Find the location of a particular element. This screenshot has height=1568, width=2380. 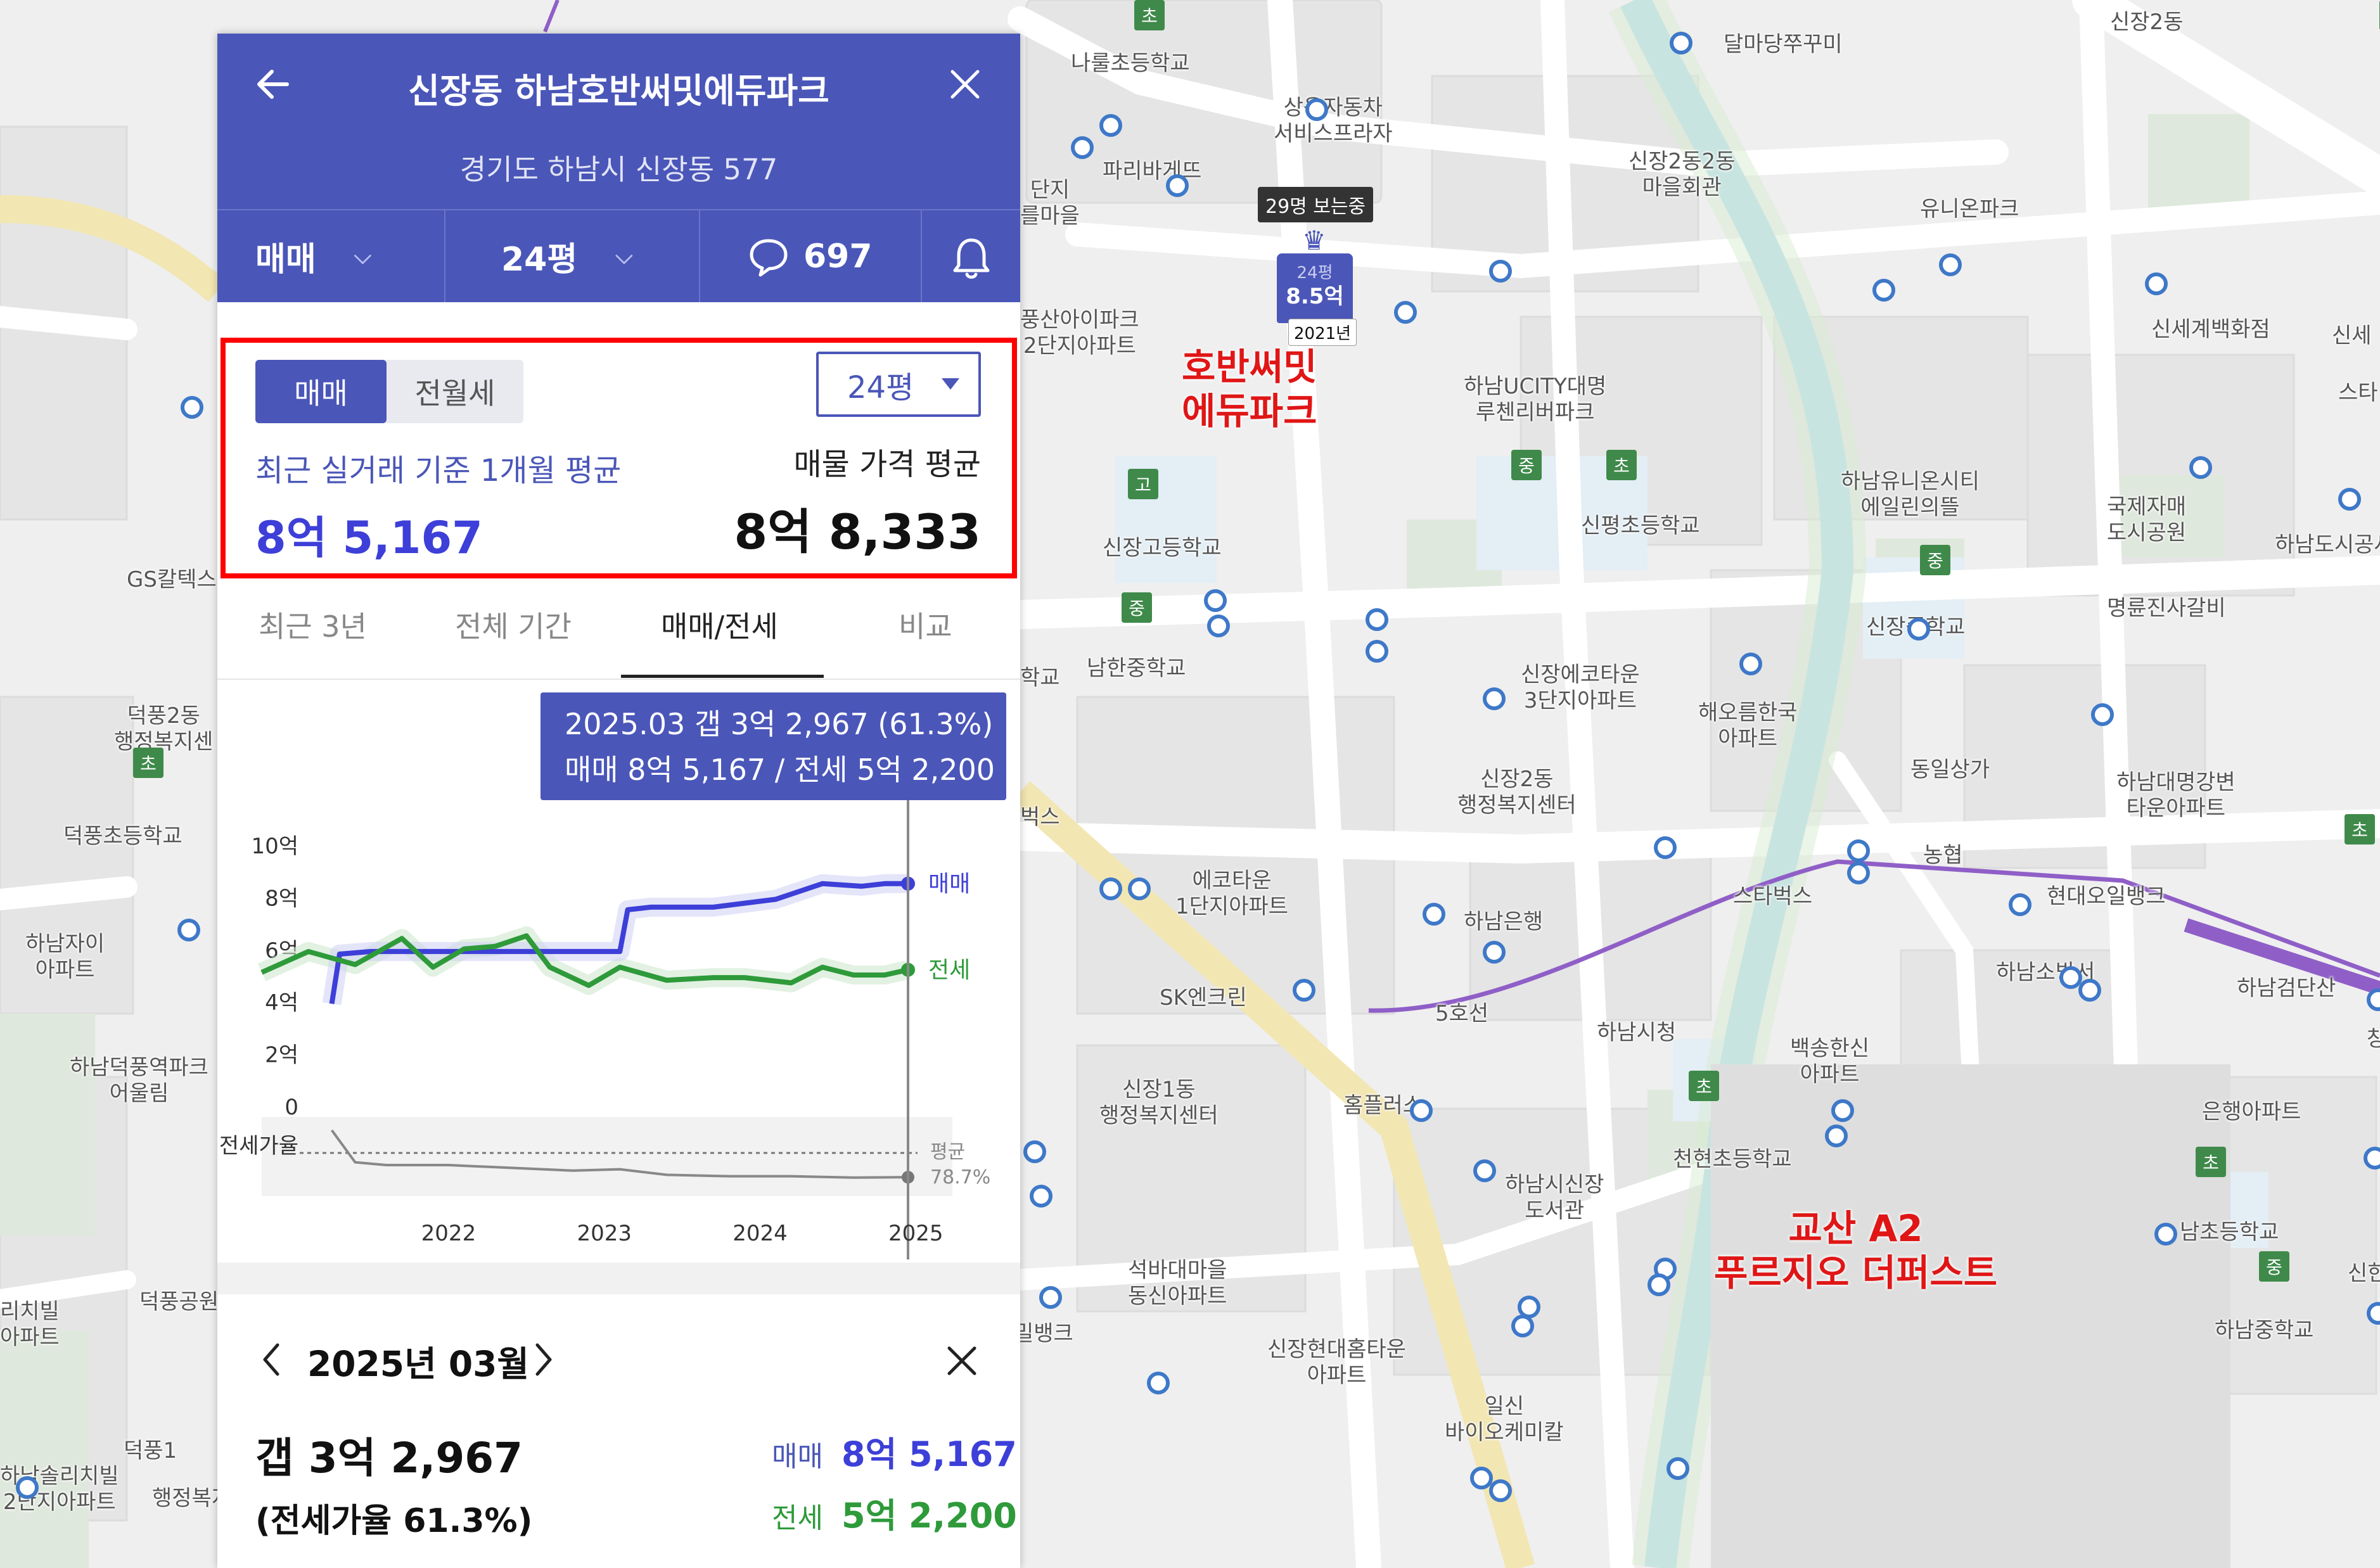

toggle-sale: 매매 is located at coordinates (321, 391).